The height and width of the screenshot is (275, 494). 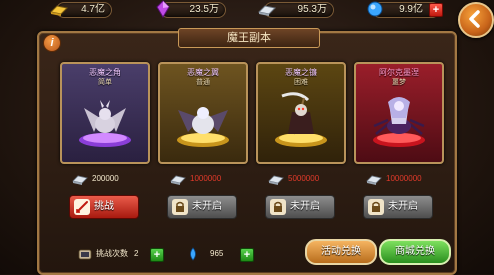 I want to click on info-button: i, so click(x=52, y=43).